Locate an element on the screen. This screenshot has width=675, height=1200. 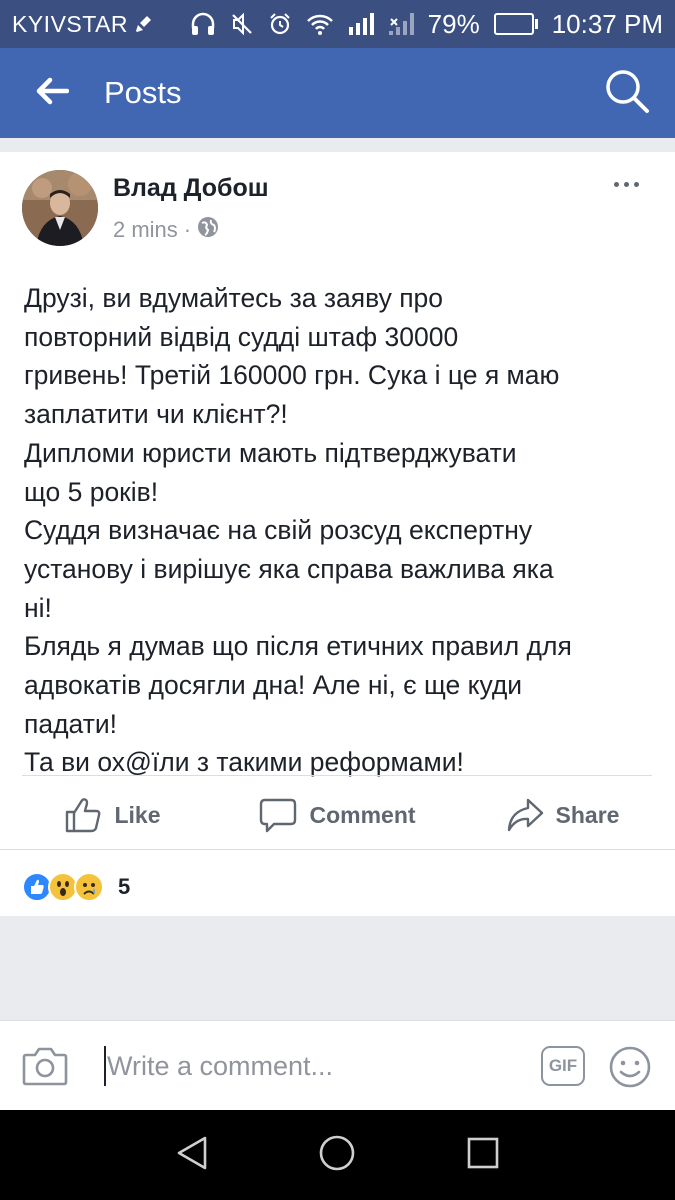
post-actions: Like Comment Share is located at coordinates (337, 815).